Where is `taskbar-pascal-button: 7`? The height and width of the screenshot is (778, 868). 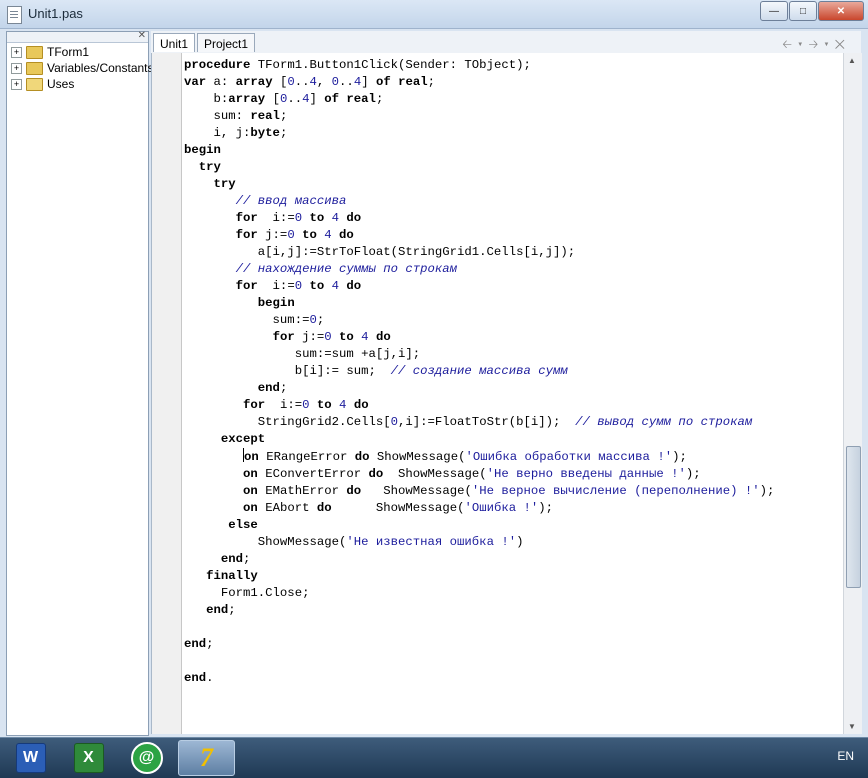
taskbar-pascal-button: 7 is located at coordinates (206, 758).